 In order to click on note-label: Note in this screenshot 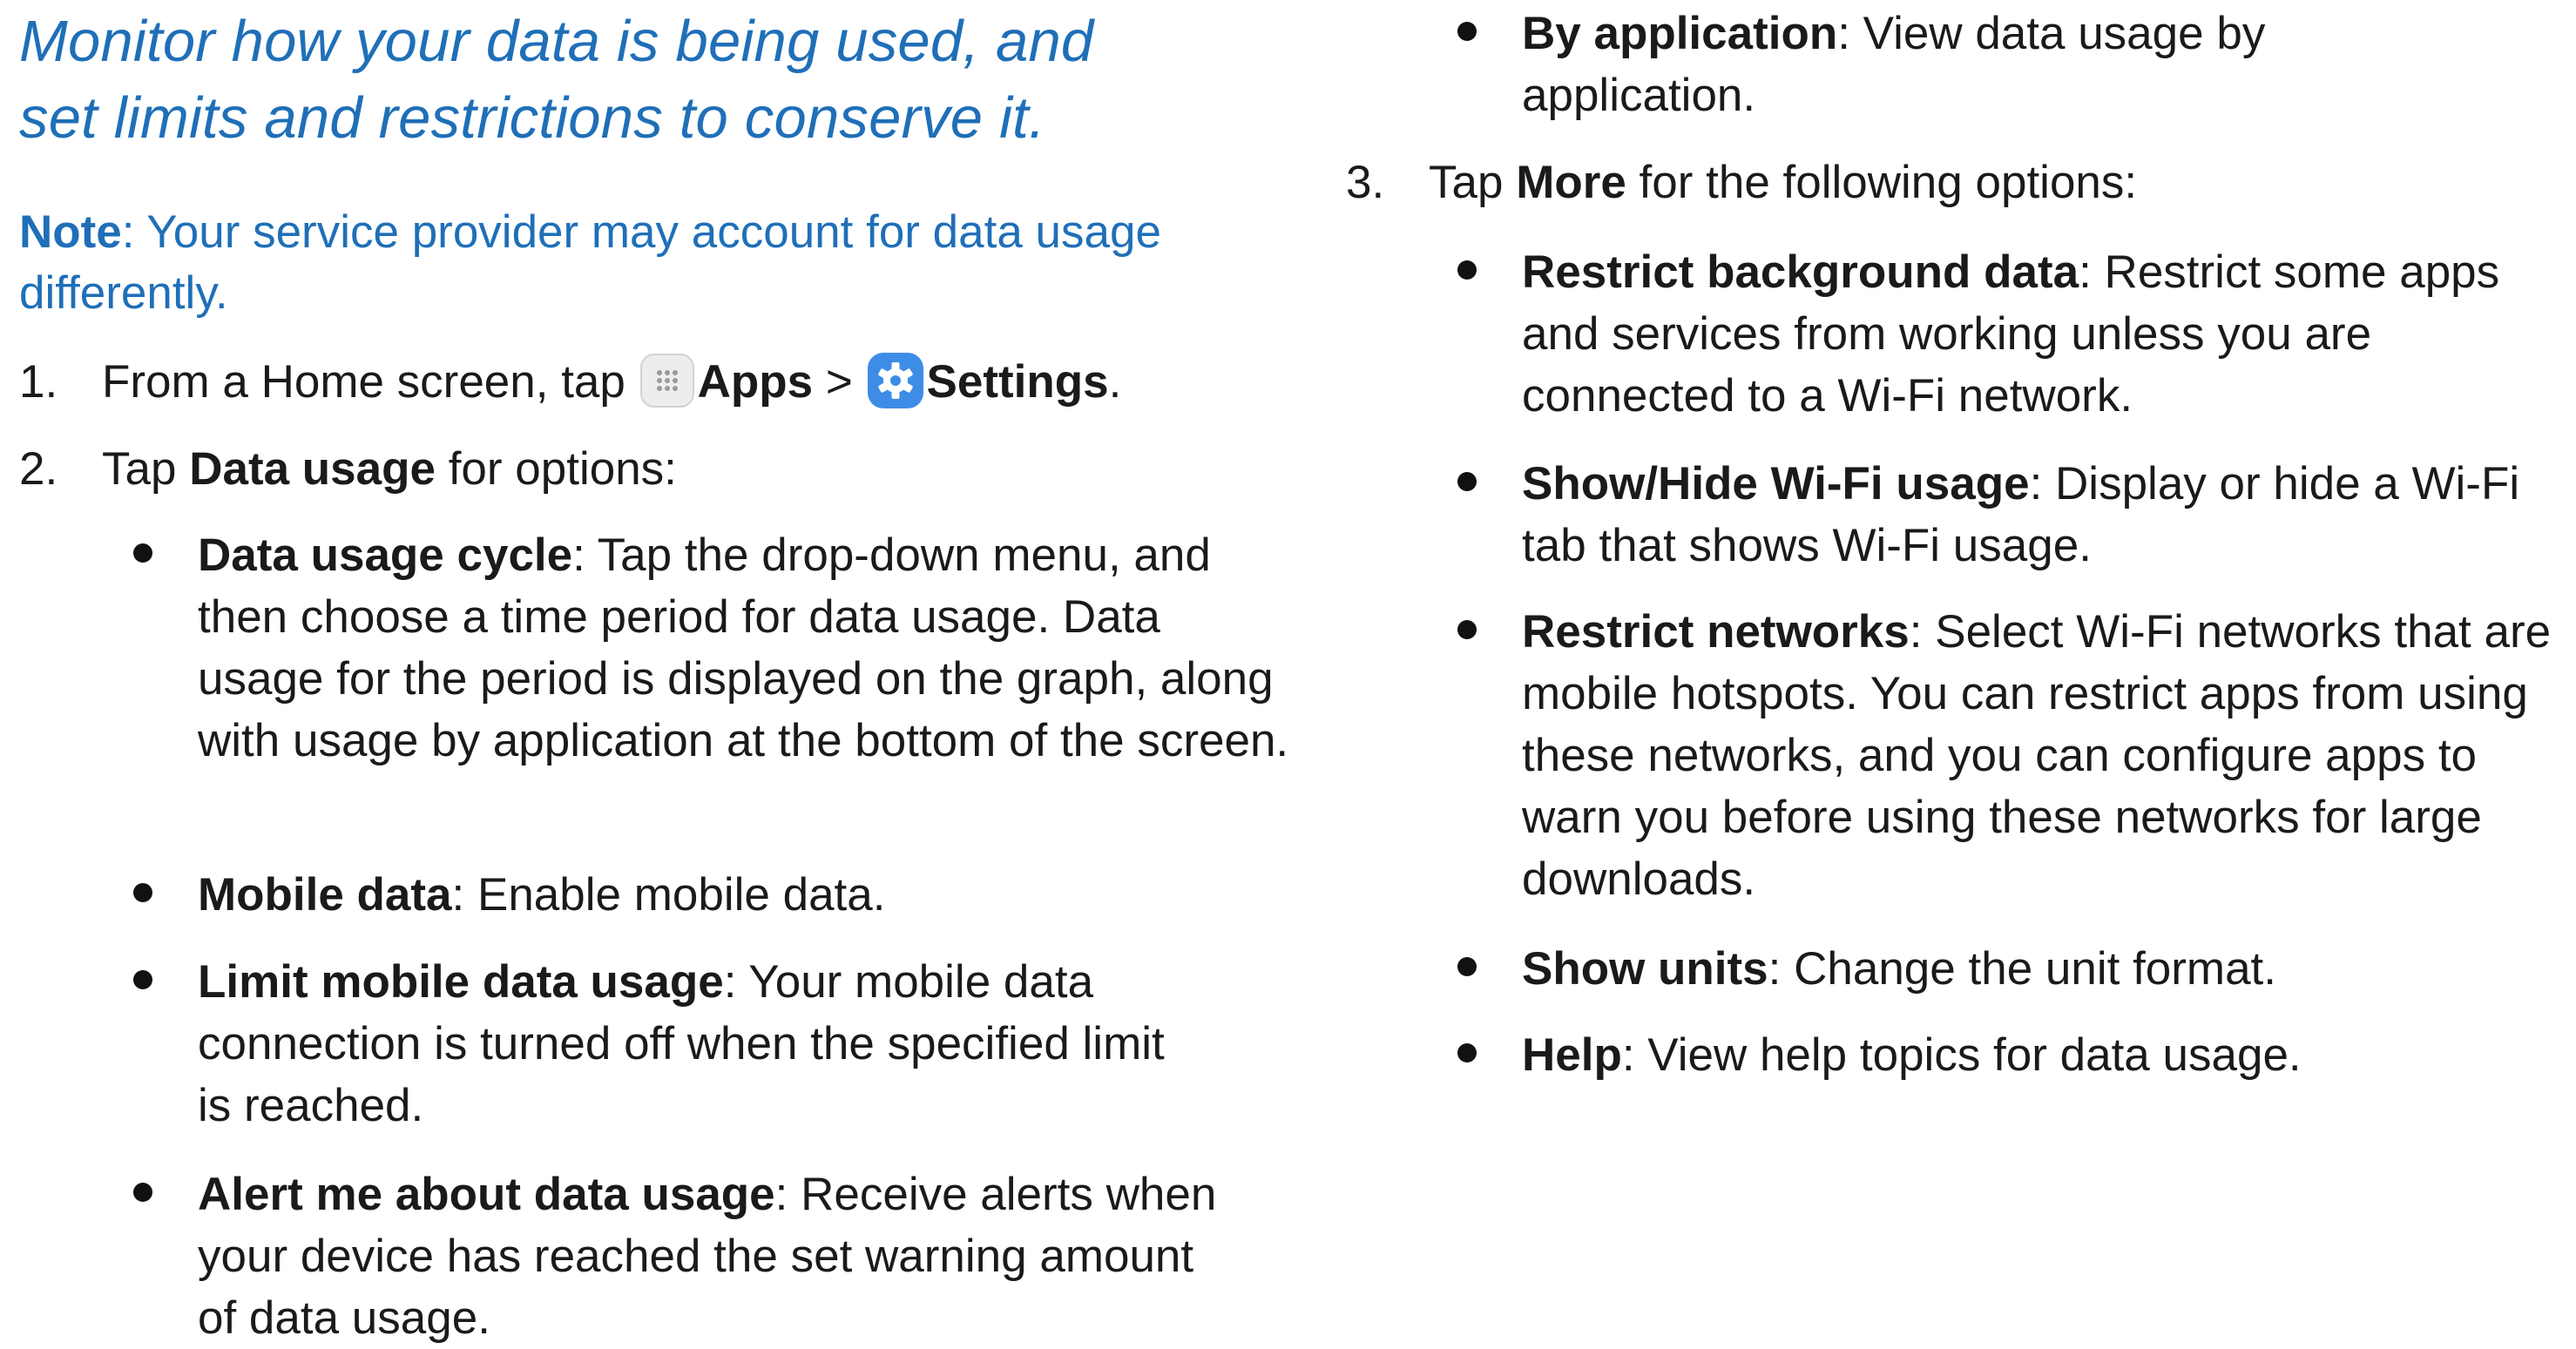, I will do `click(70, 232)`.